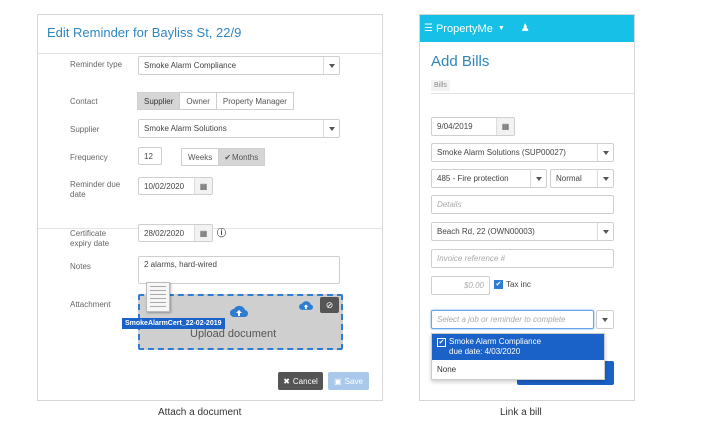  I want to click on supplier-select: Smoke Alarm Solutions, so click(239, 128).